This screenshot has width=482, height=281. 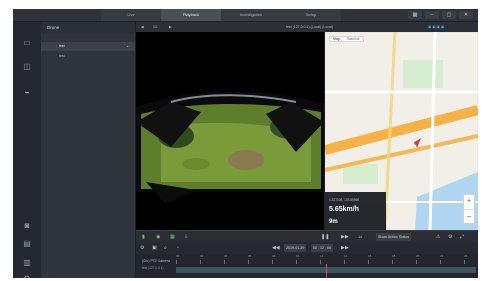 What do you see at coordinates (27, 226) in the screenshot?
I see `snapshot-icon: ◙` at bounding box center [27, 226].